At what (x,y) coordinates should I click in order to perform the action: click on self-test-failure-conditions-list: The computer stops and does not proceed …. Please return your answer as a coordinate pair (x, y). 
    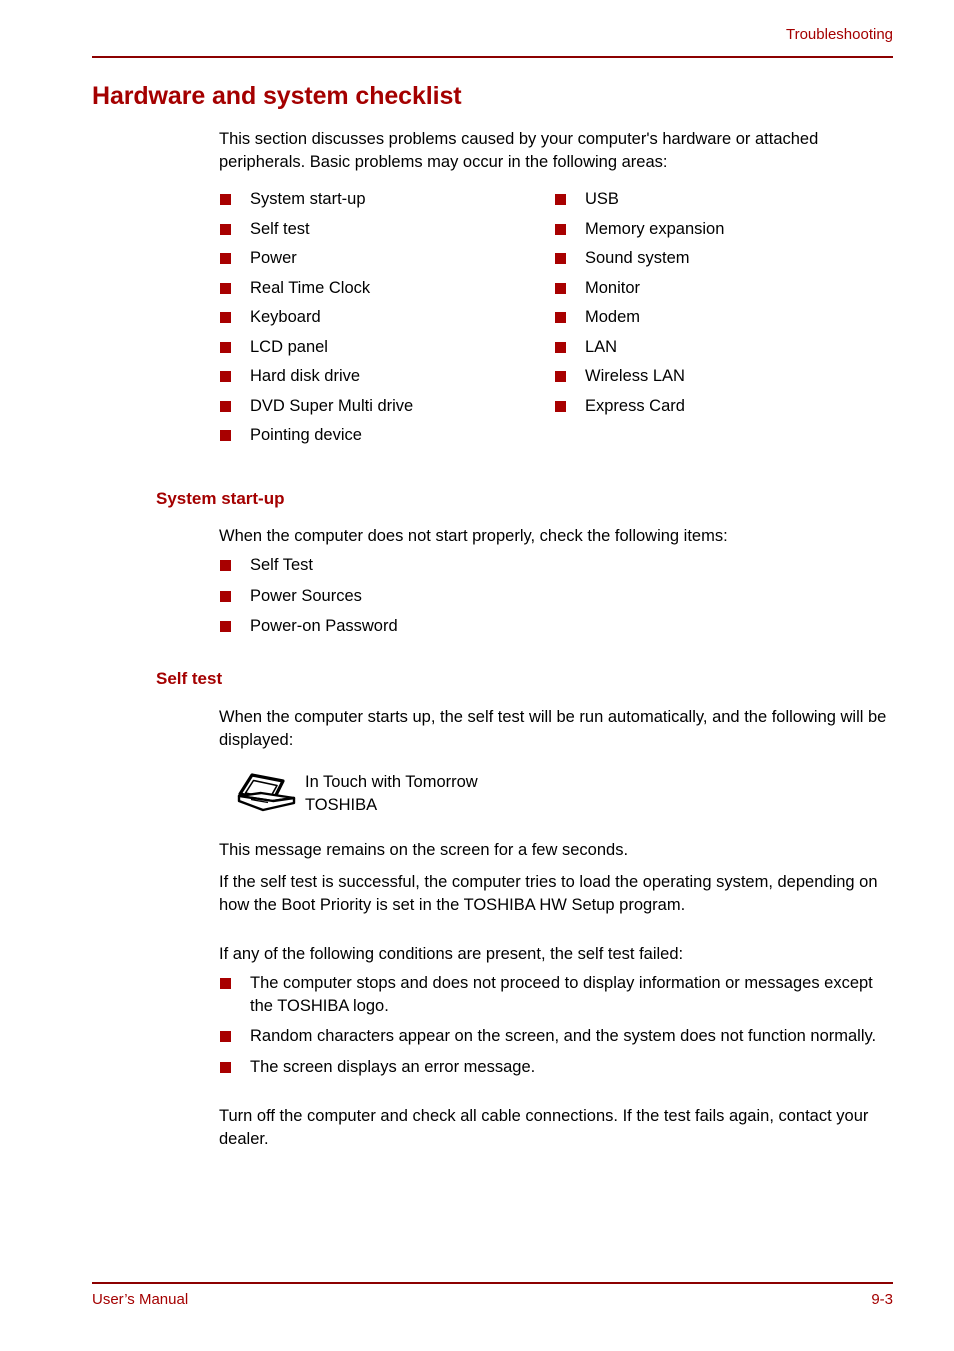
    Looking at the image, I should click on (557, 1025).